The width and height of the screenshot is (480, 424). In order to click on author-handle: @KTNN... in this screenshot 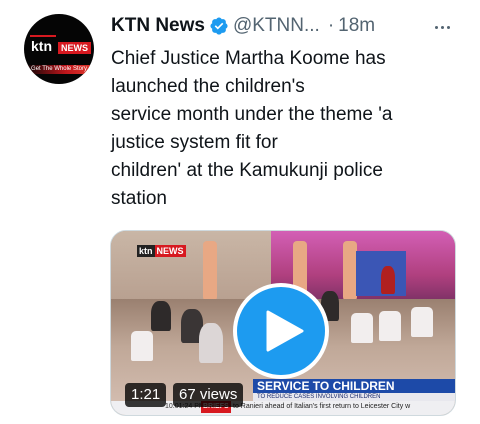, I will do `click(276, 26)`.